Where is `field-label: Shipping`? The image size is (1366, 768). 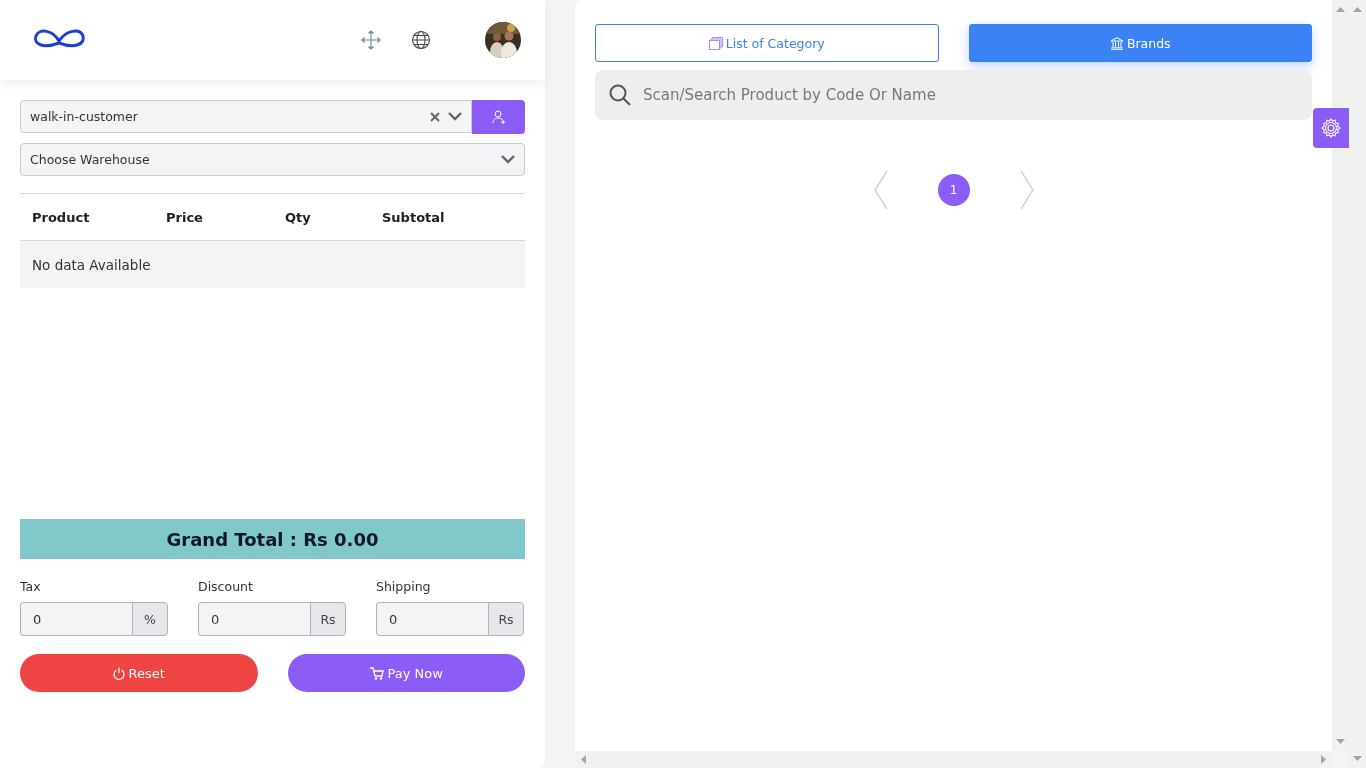
field-label: Shipping is located at coordinates (404, 586).